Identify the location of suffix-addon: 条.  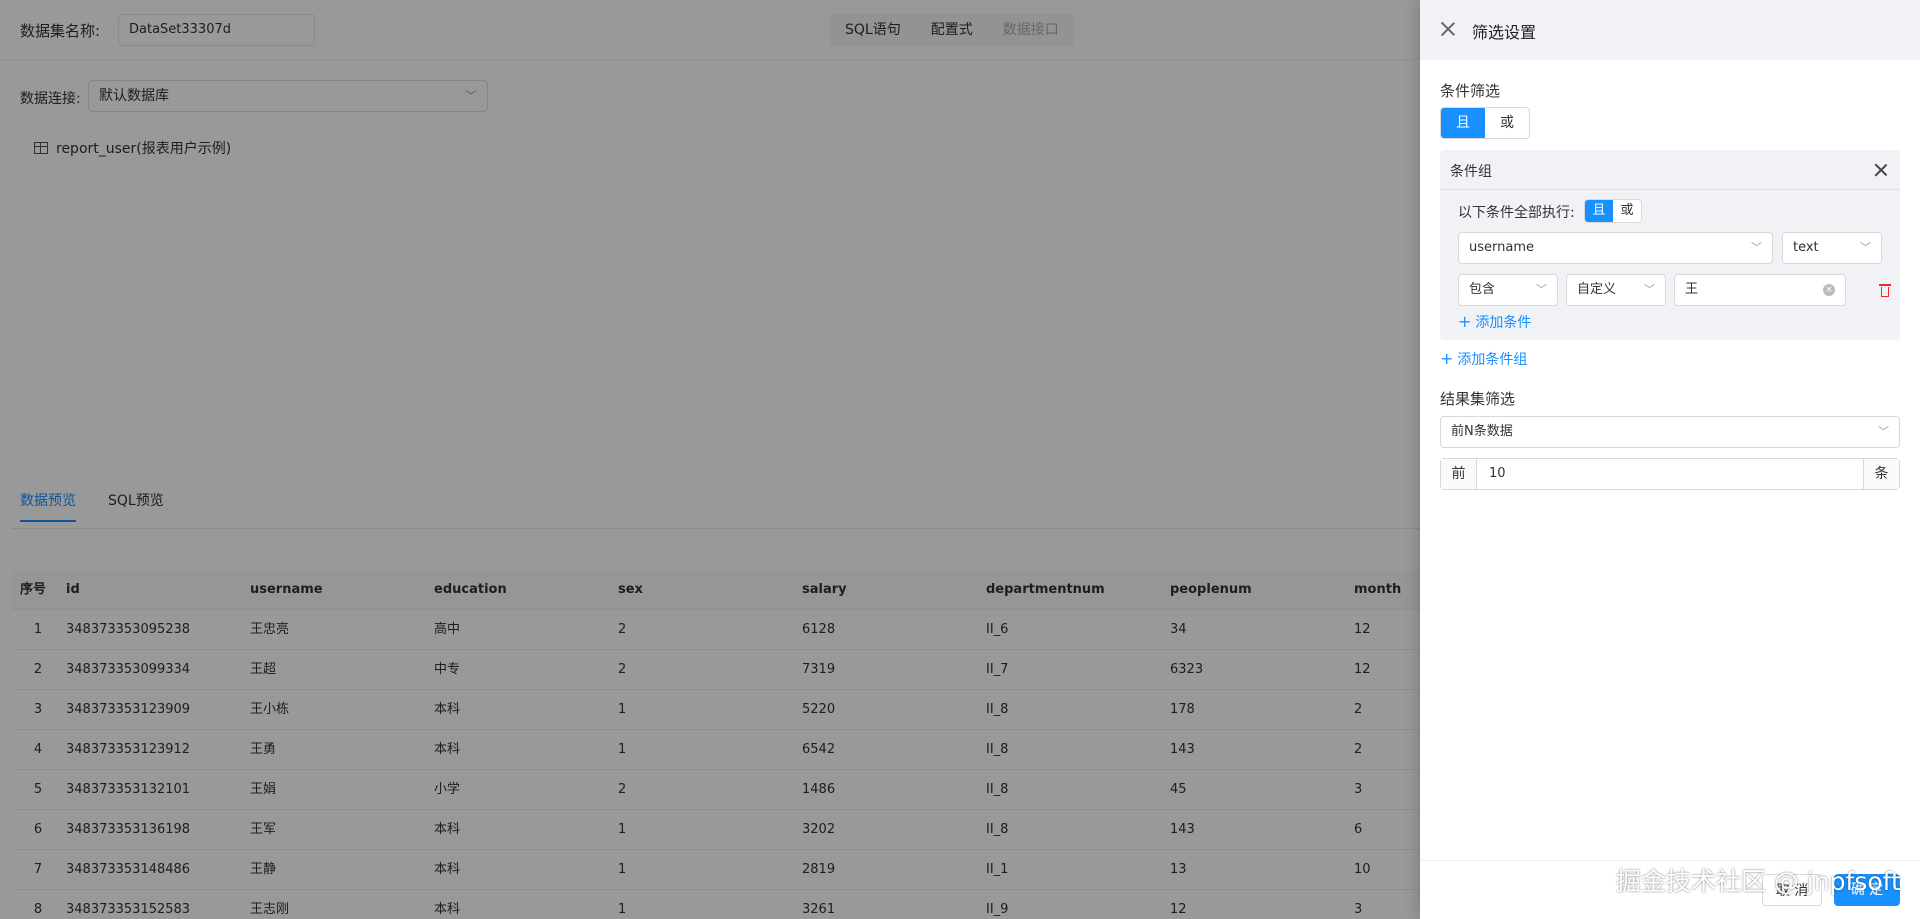
(1881, 474).